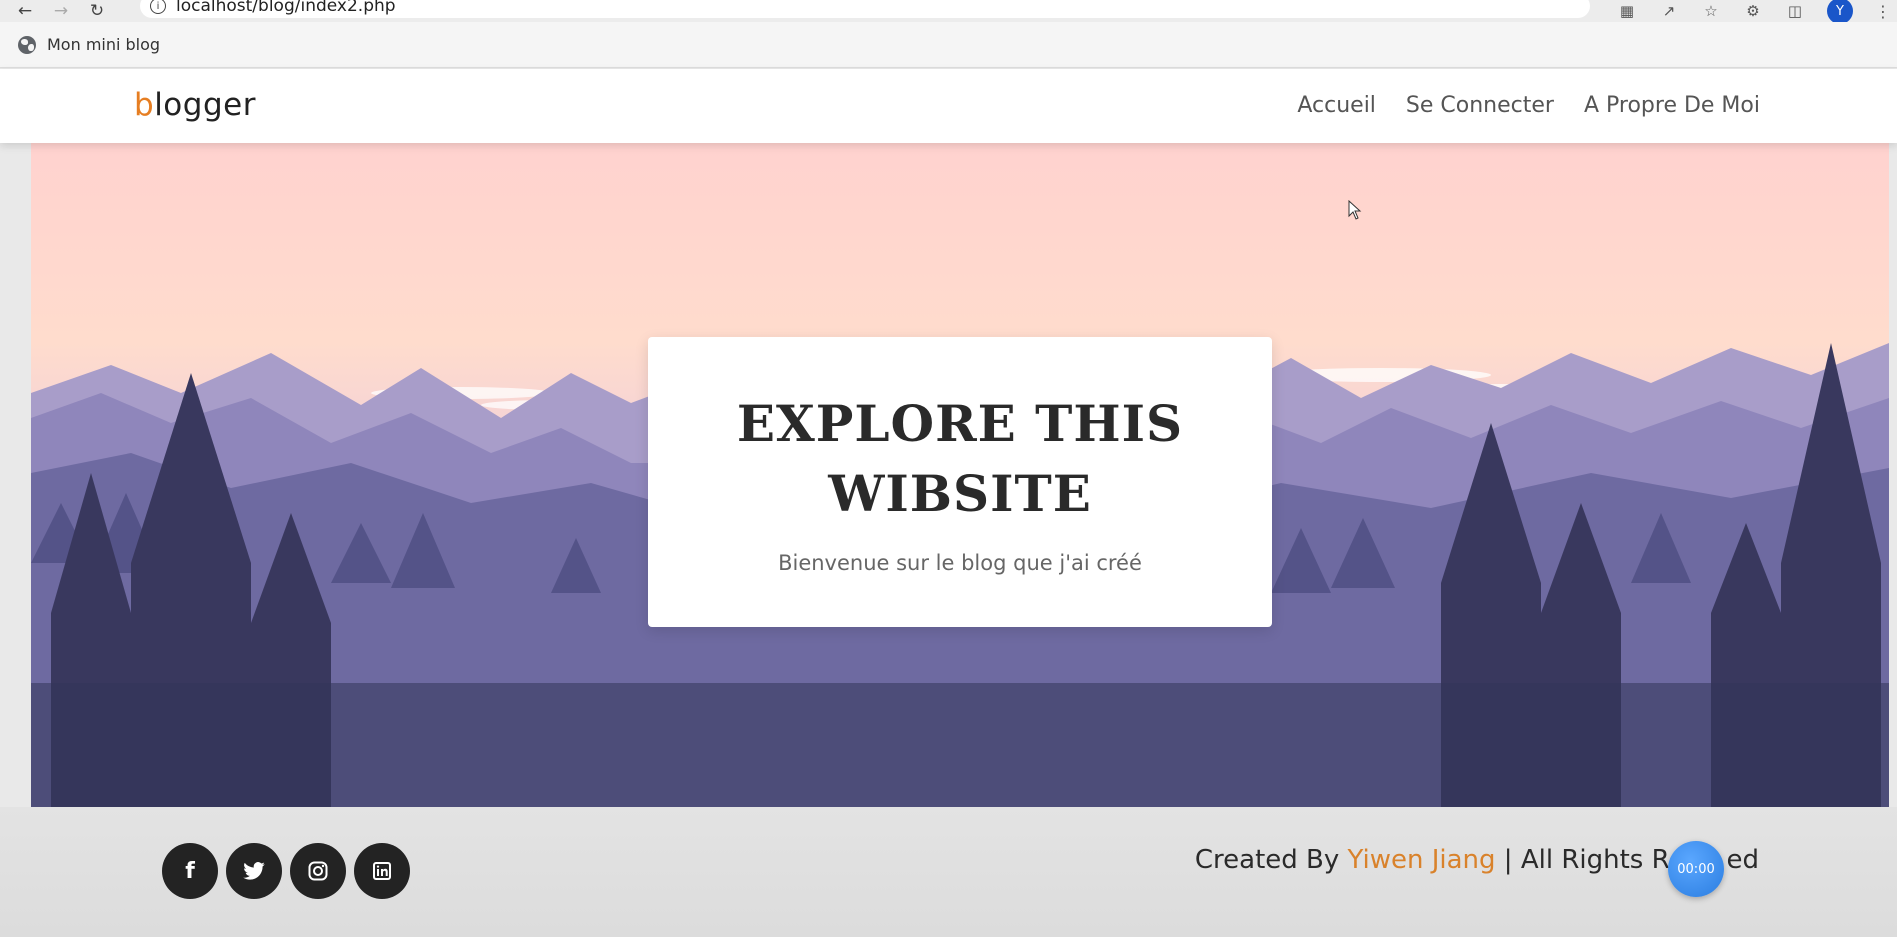 This screenshot has height=937, width=1897. I want to click on logo-text: logger, so click(205, 105).